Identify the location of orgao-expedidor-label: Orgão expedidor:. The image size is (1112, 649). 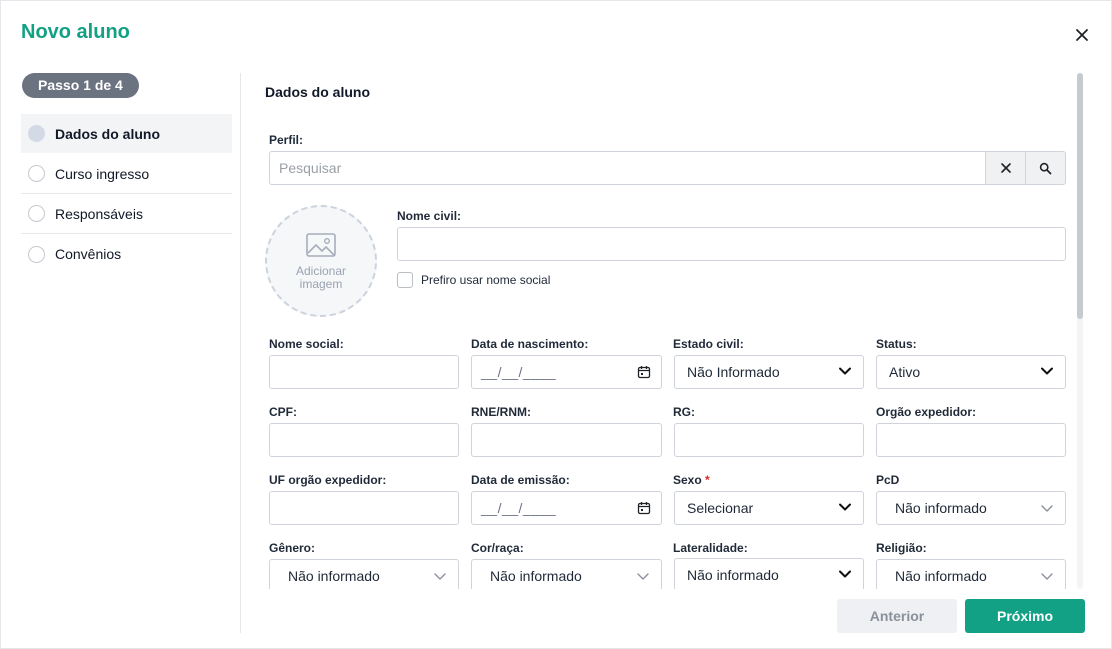
(926, 412).